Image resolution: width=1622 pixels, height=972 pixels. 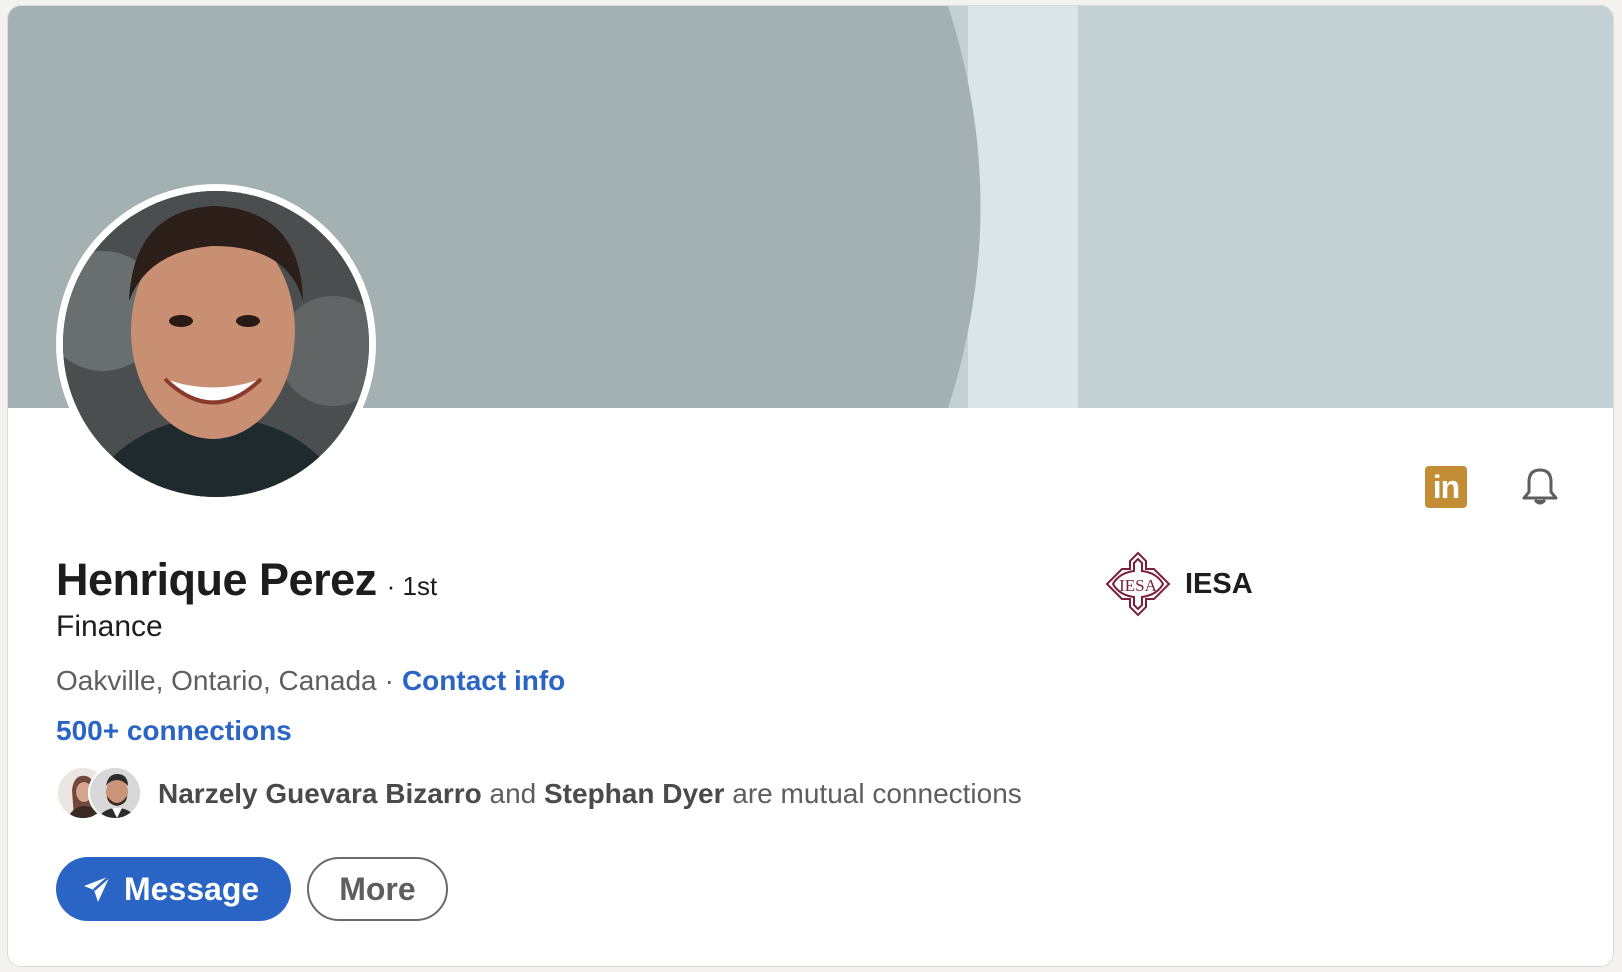 I want to click on mutual-person-1: Narzely Guevara Bizarro, so click(x=320, y=793).